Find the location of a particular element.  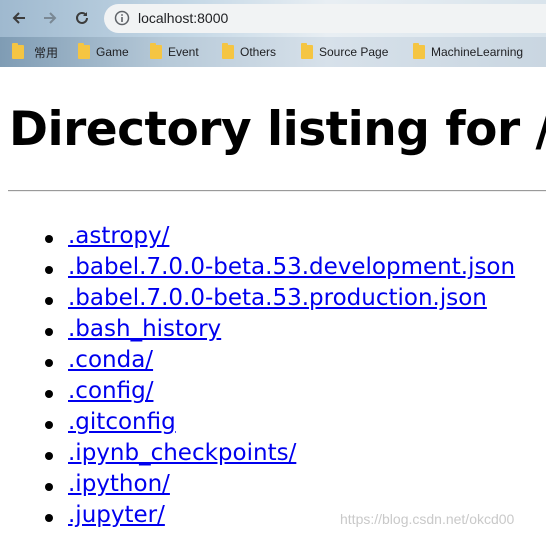

bookmark-folder-machinelearning: MachineLearning is located at coordinates (468, 52).